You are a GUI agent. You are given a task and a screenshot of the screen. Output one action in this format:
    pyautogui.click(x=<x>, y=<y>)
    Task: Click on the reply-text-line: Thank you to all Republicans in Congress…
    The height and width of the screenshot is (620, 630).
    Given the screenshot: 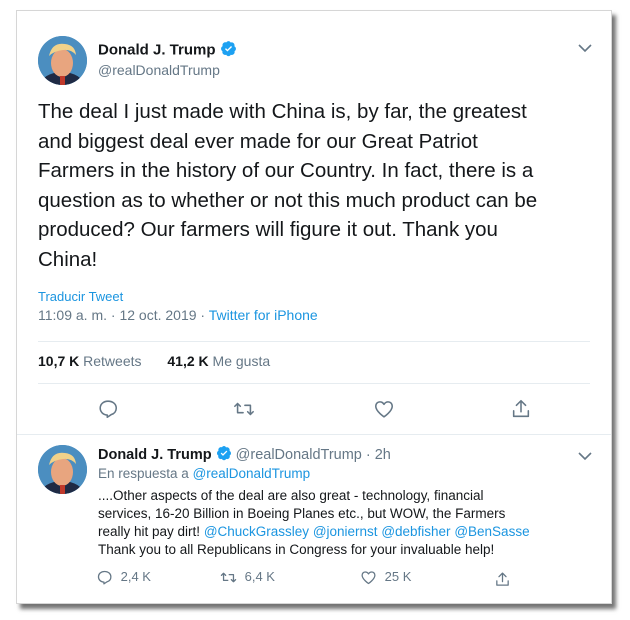 What is the action you would take?
    pyautogui.click(x=296, y=549)
    